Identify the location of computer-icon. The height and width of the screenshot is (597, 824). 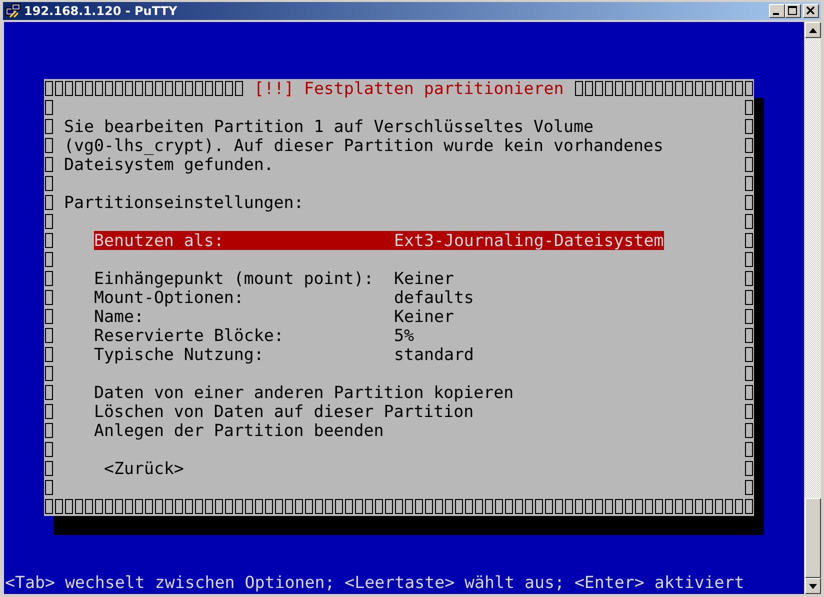
(13, 11).